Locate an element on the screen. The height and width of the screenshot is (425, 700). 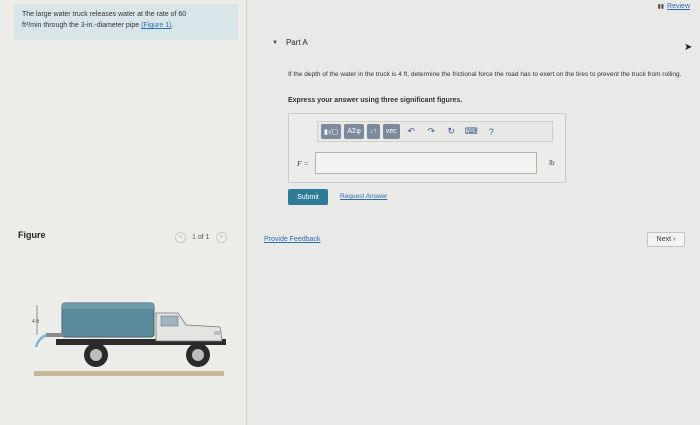
answer-row: F = lb is located at coordinates (425, 163).